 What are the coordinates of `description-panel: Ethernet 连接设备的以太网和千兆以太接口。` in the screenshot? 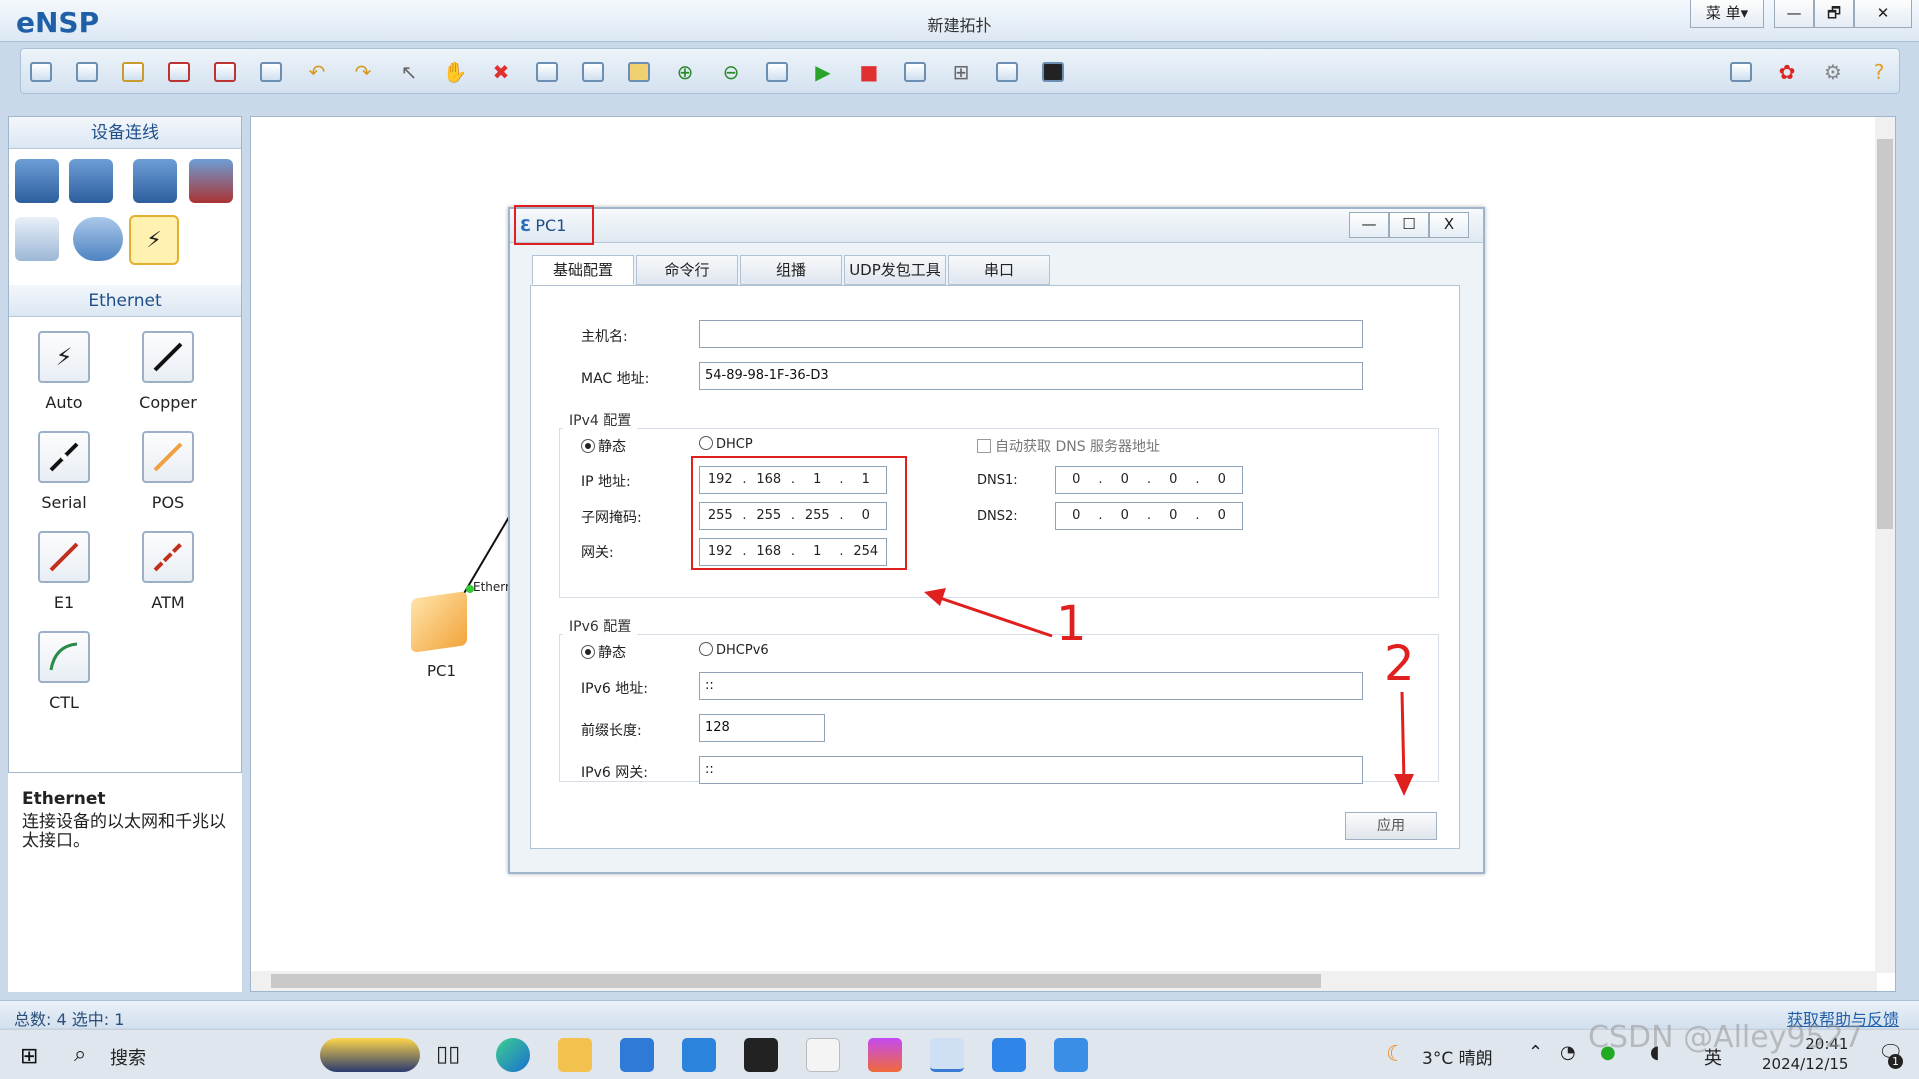 It's located at (125, 882).